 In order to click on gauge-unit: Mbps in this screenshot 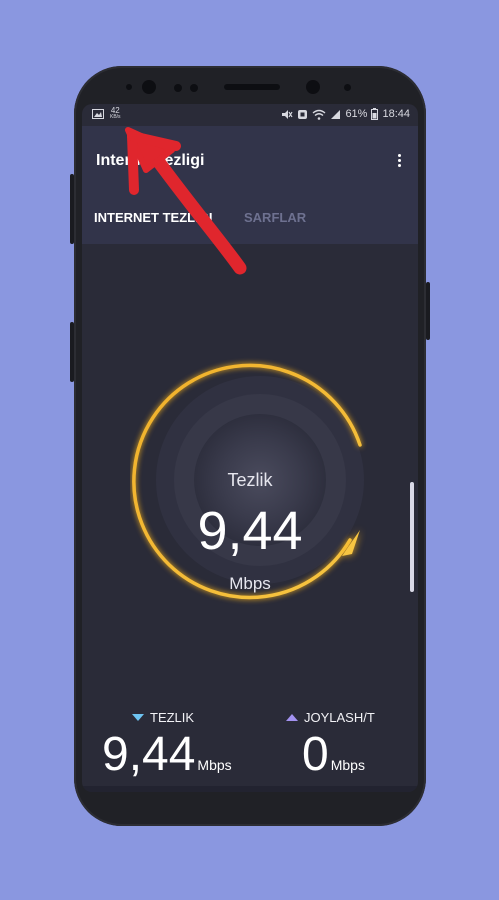, I will do `click(250, 583)`.